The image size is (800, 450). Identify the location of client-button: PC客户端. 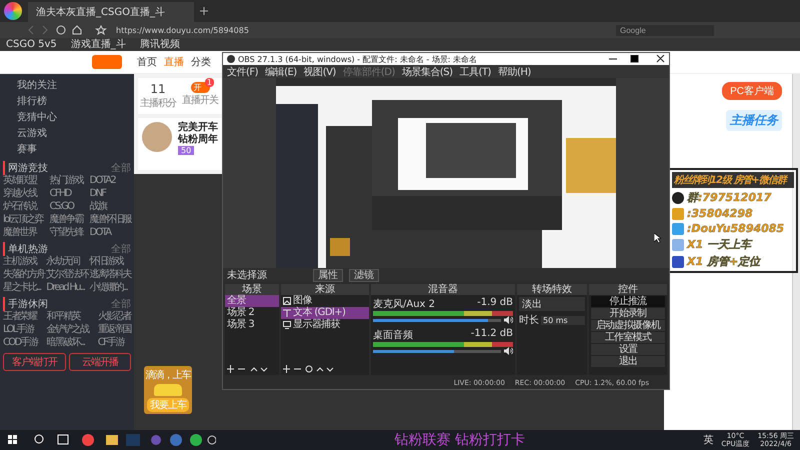
(752, 91).